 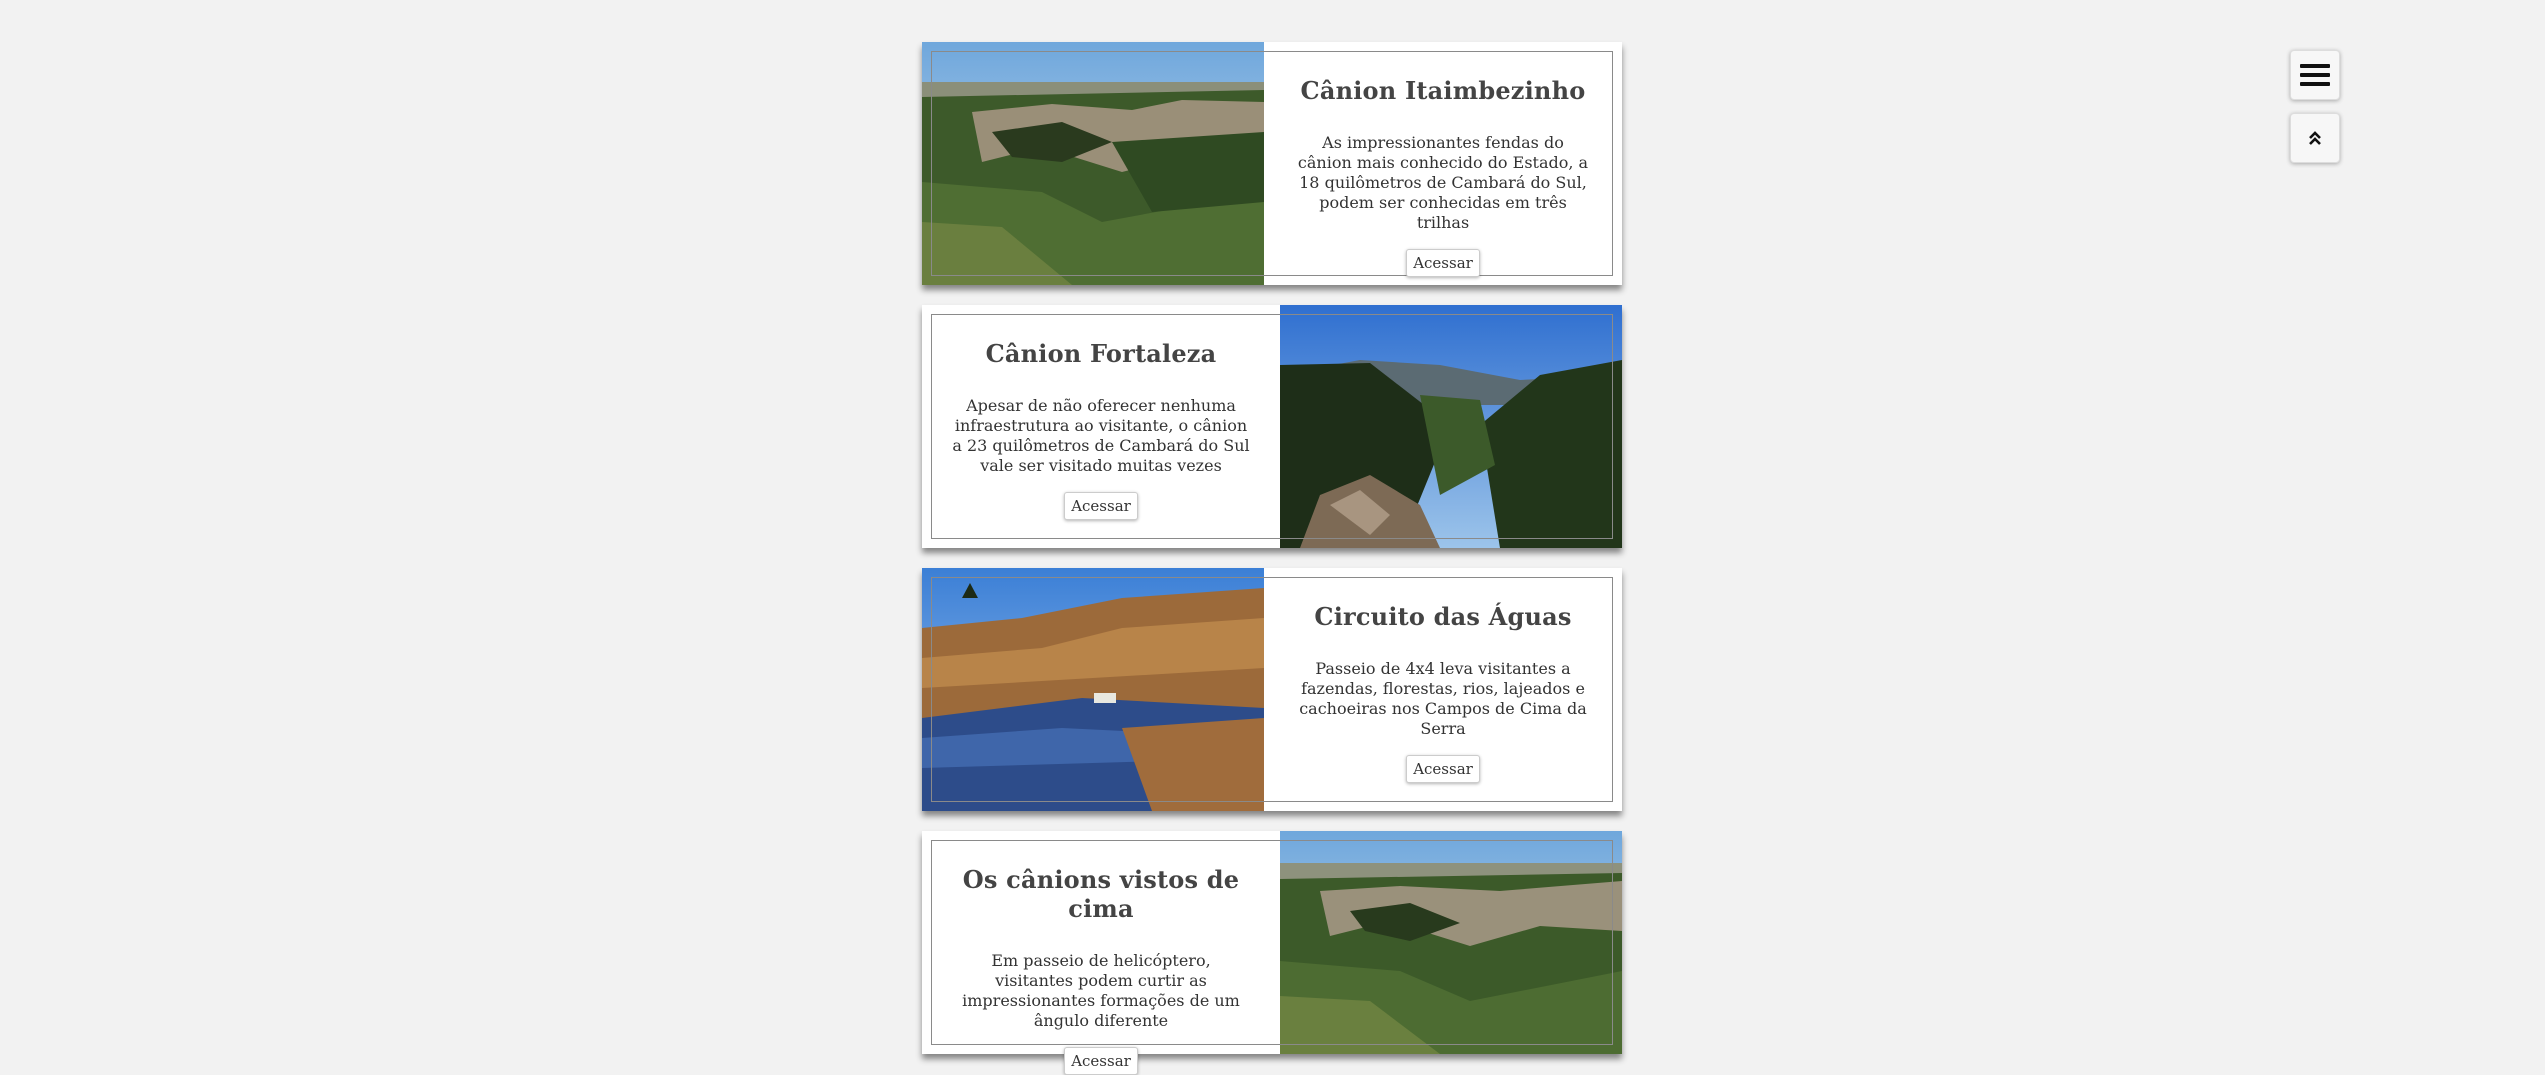 What do you see at coordinates (1451, 942) in the screenshot?
I see `canyons-aerial-photo` at bounding box center [1451, 942].